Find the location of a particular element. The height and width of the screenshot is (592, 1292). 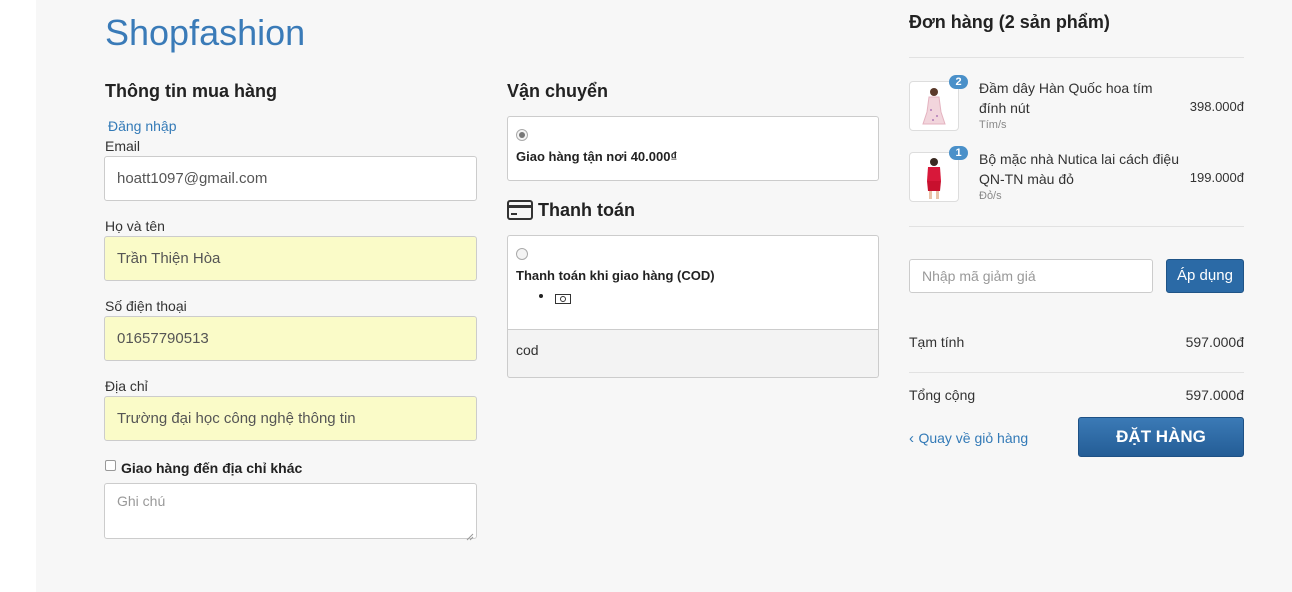

address-field: Trường đại học công nghệ thông tin is located at coordinates (290, 418).